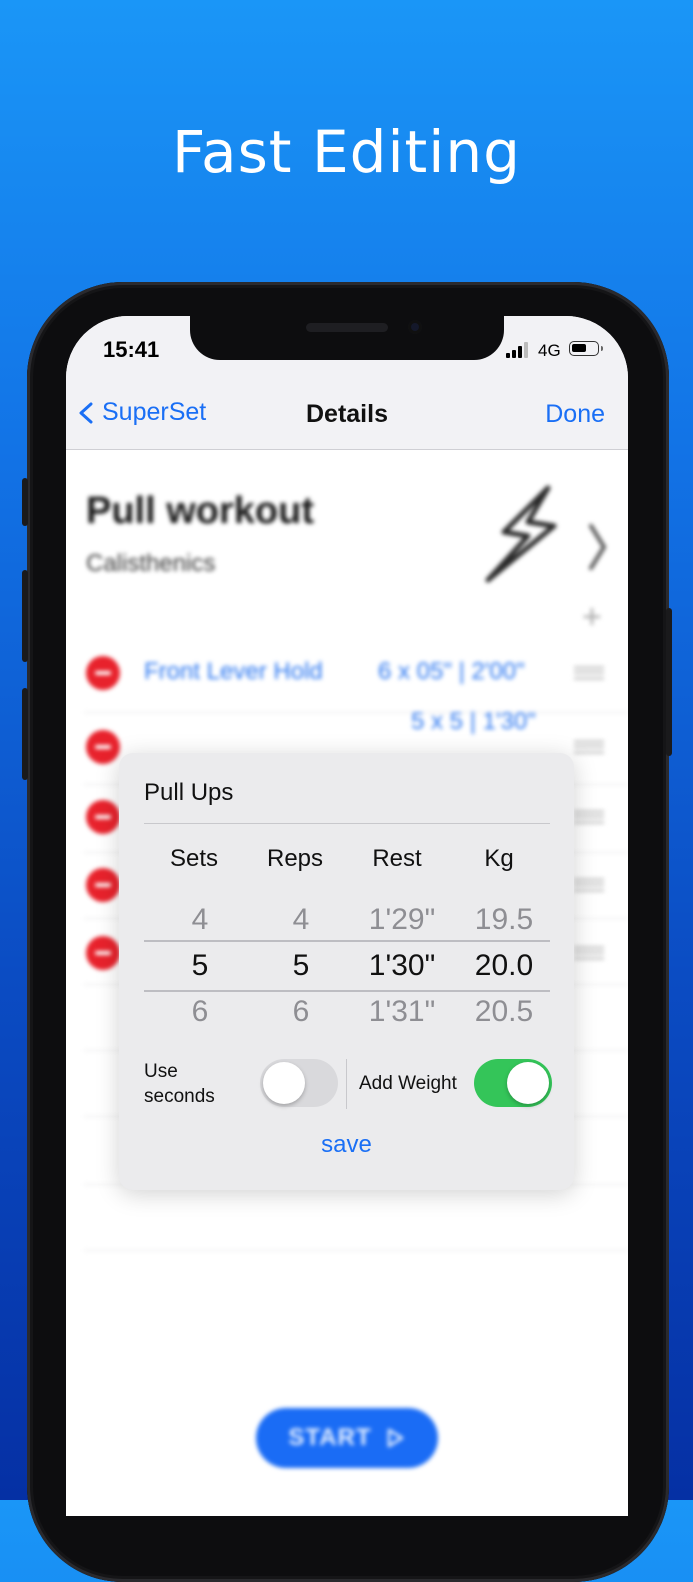 The height and width of the screenshot is (1582, 693). I want to click on exercise-value: 6 x 05" | 2'00", so click(451, 671).